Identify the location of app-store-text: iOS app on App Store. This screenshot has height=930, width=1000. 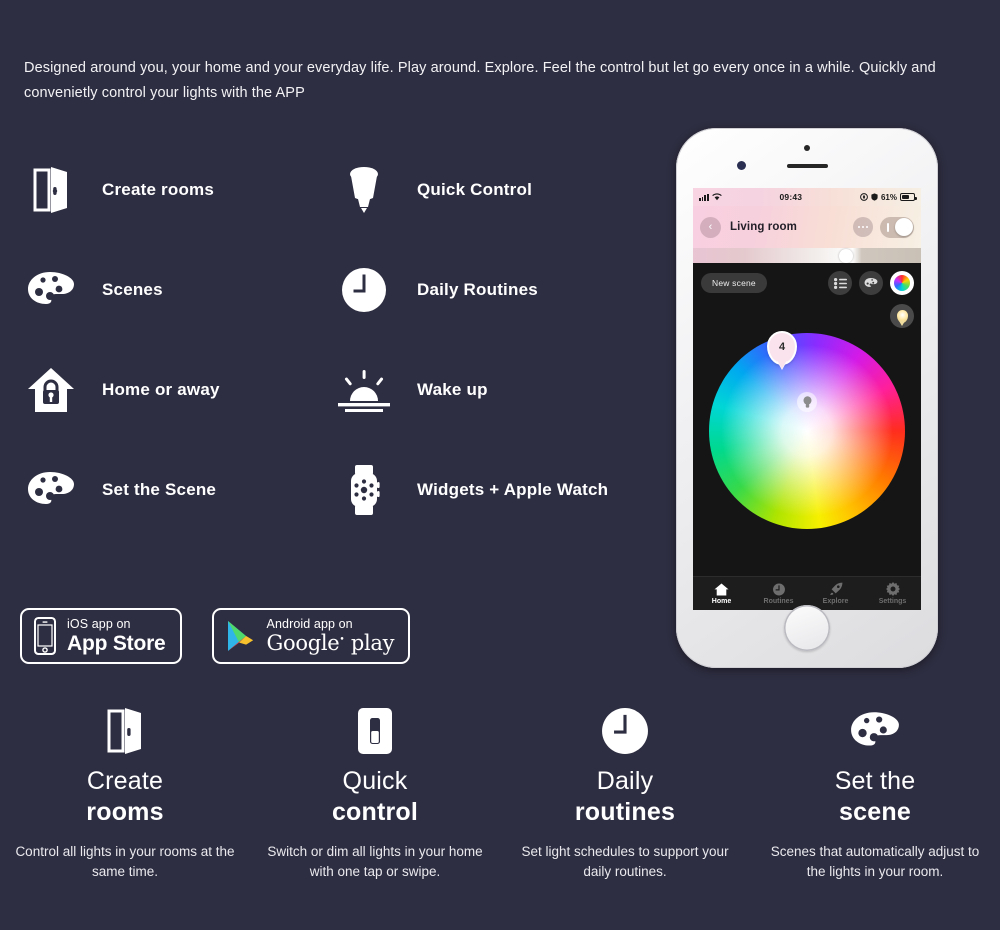
(116, 636).